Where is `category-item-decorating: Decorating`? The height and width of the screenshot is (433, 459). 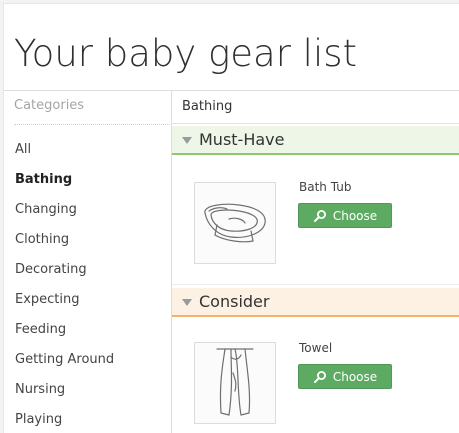
category-item-decorating: Decorating is located at coordinates (90, 275).